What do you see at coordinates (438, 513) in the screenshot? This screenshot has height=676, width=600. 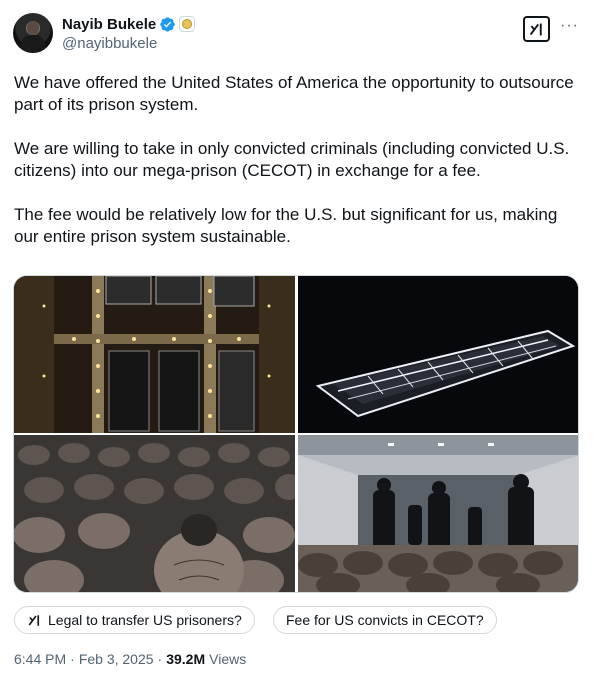 I see `media-image-guards` at bounding box center [438, 513].